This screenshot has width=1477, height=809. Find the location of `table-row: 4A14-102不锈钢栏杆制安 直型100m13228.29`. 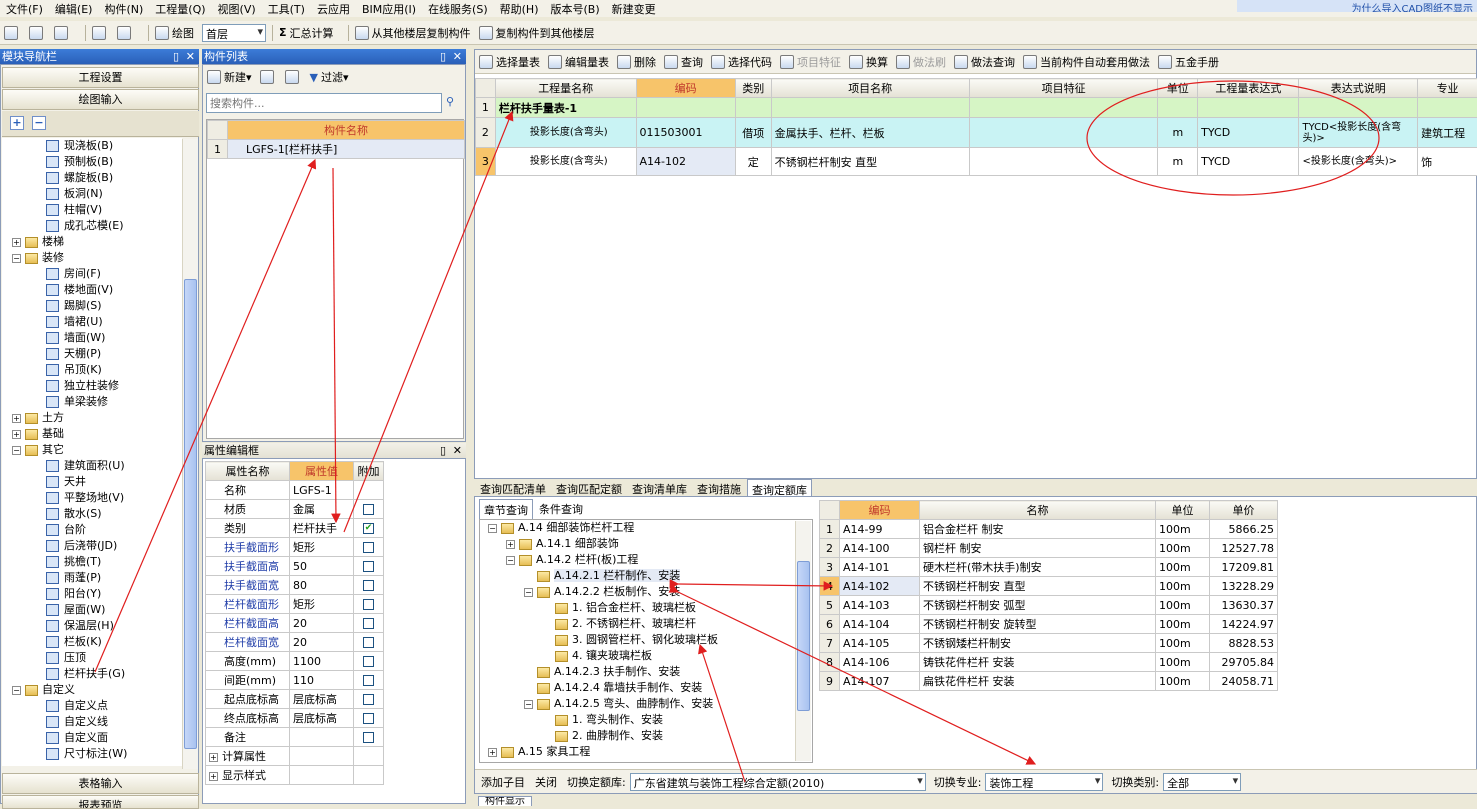

table-row: 4A14-102不锈钢栏杆制安 直型100m13228.29 is located at coordinates (1049, 586).